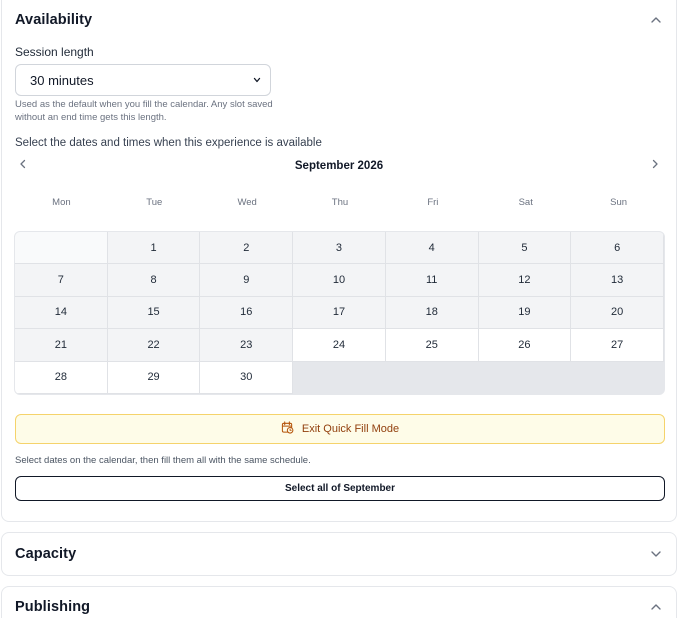 The image size is (681, 618). Describe the element at coordinates (154, 248) in the screenshot. I see `calendar-day: 1` at that location.